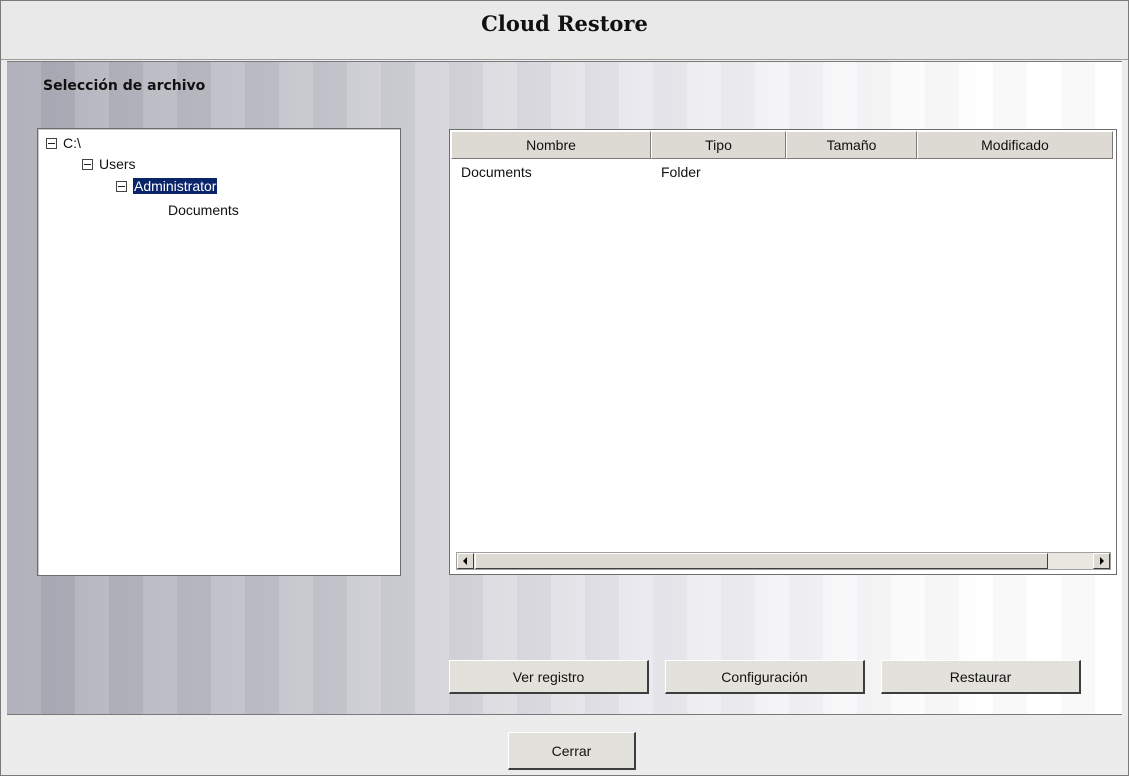 This screenshot has height=776, width=1129. I want to click on scroll-thumb, so click(761, 561).